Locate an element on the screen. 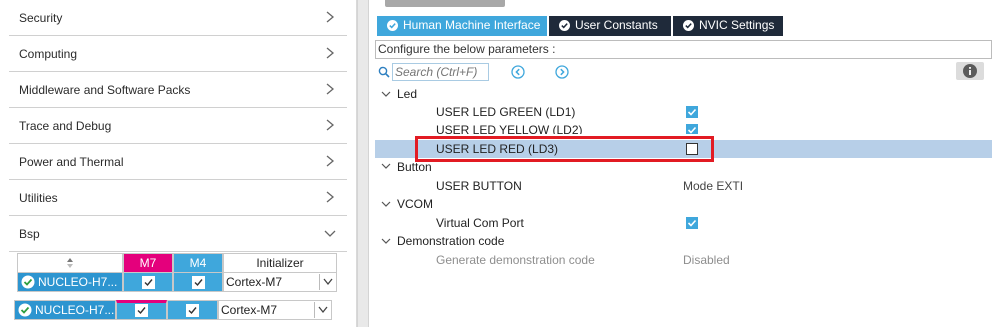  sort-header is located at coordinates (70, 263).